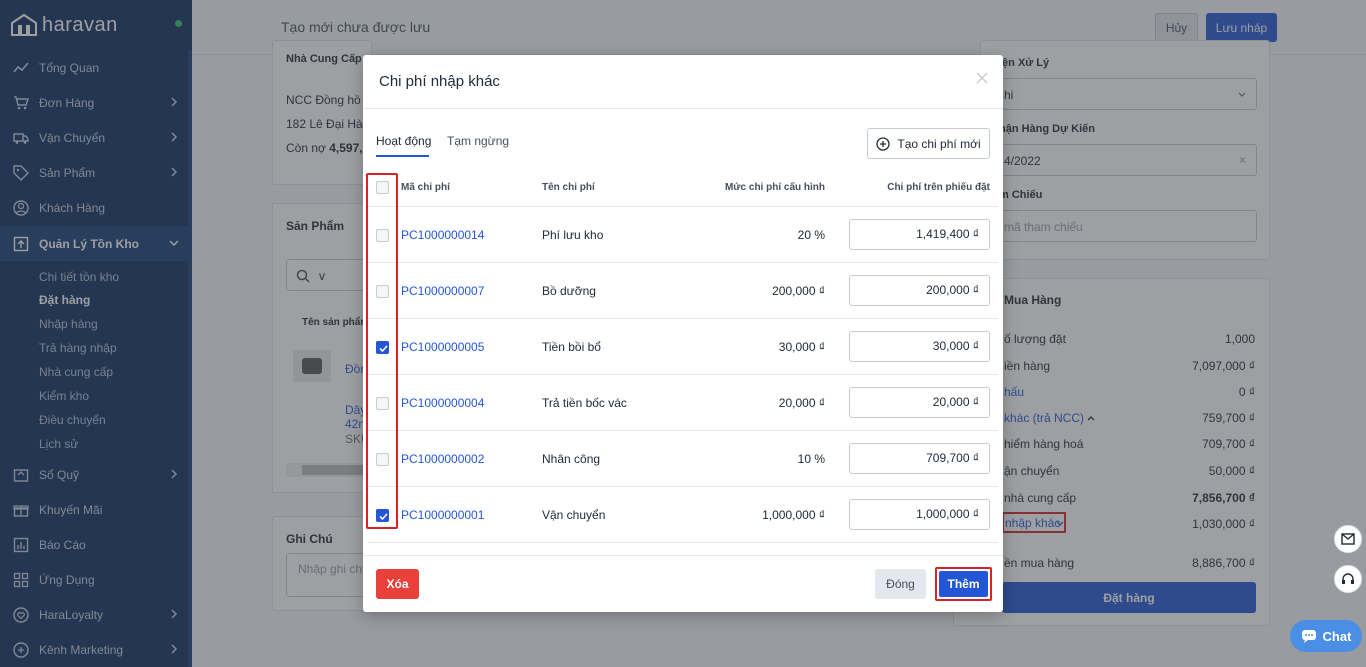 The height and width of the screenshot is (667, 1366). I want to click on close-icon, so click(982, 78).